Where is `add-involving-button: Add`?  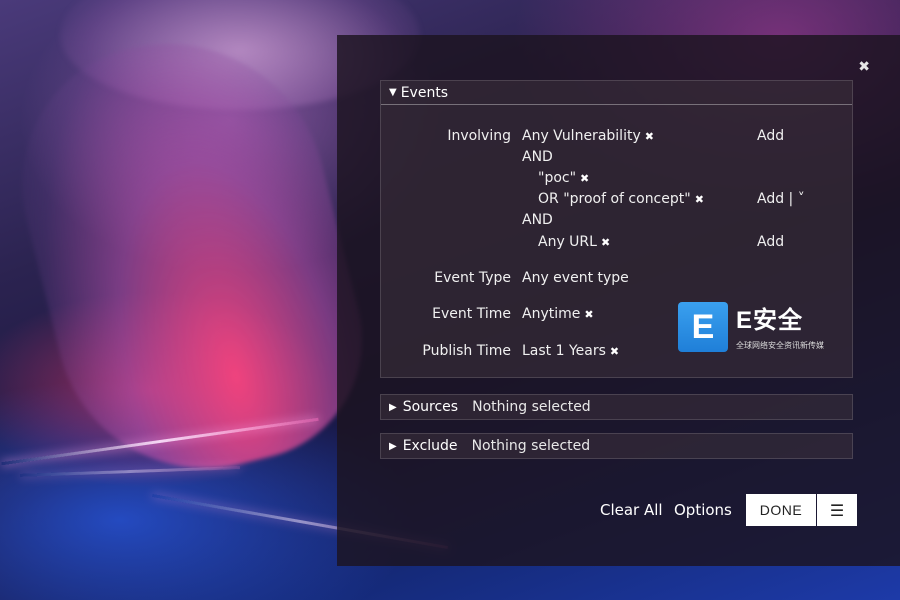
add-involving-button: Add is located at coordinates (770, 136).